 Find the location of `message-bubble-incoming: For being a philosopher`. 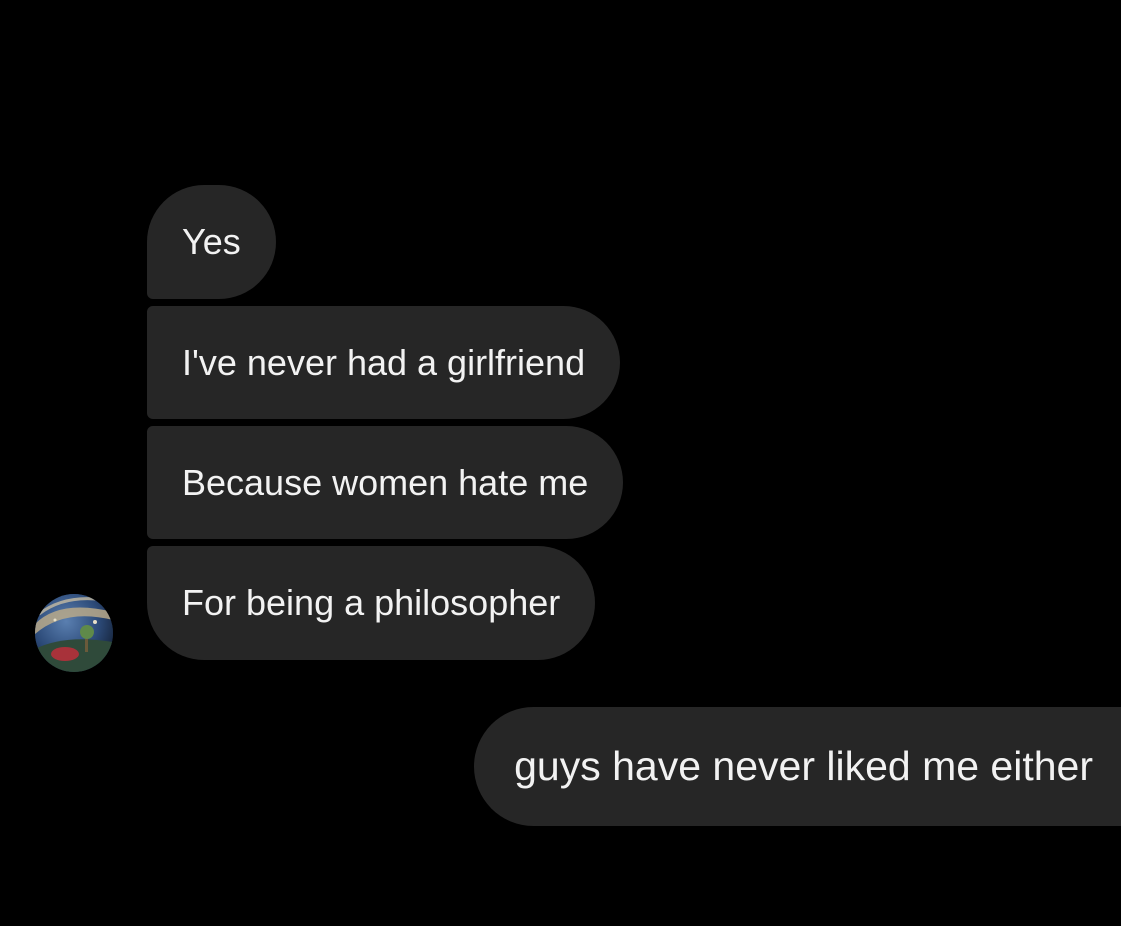

message-bubble-incoming: For being a philosopher is located at coordinates (371, 603).